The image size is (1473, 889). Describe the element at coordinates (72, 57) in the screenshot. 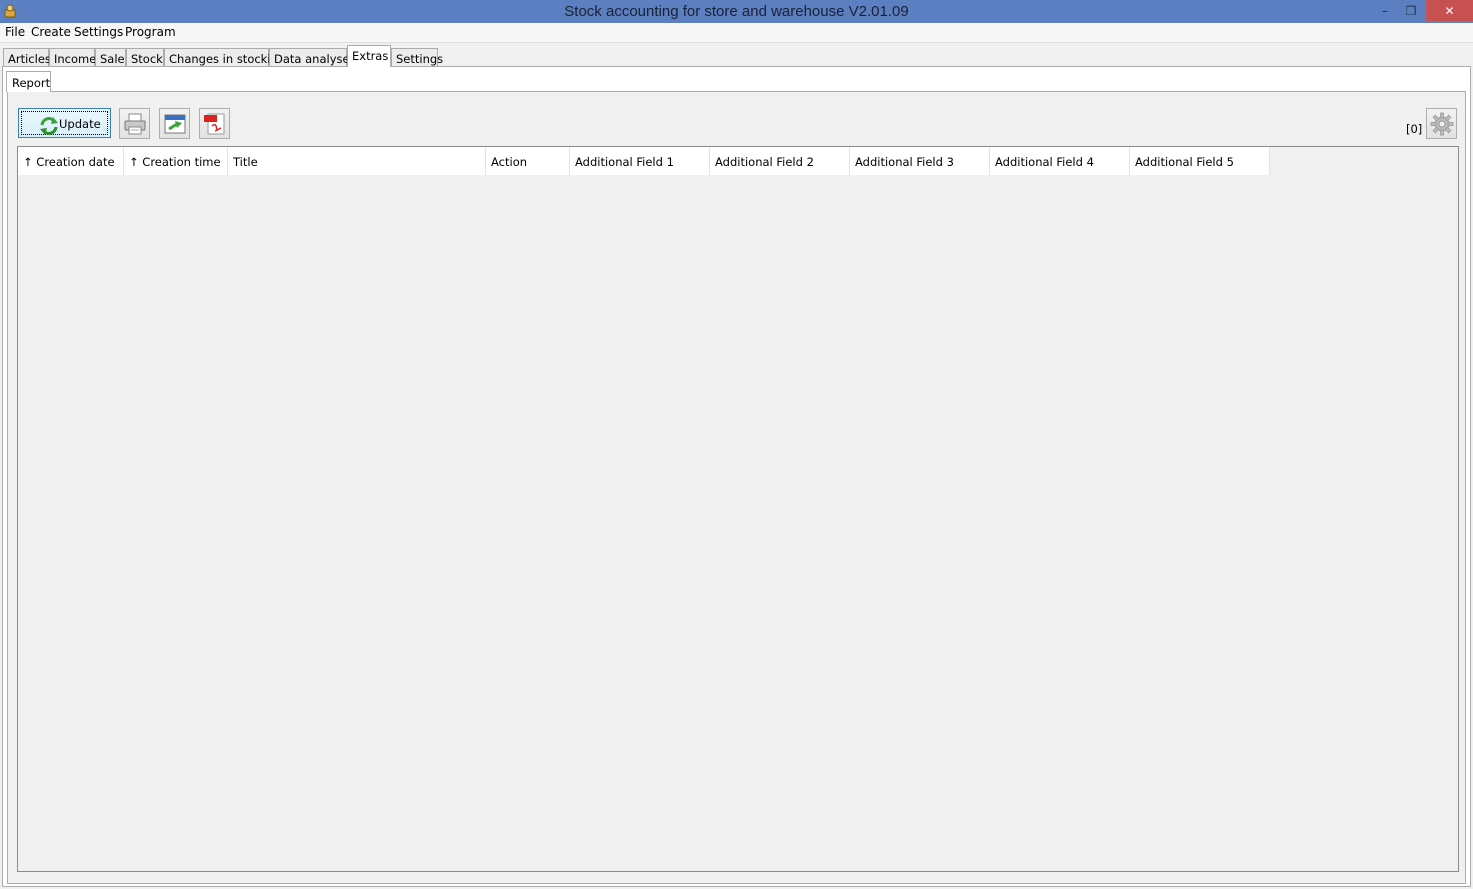

I see `tab-income: Income` at that location.